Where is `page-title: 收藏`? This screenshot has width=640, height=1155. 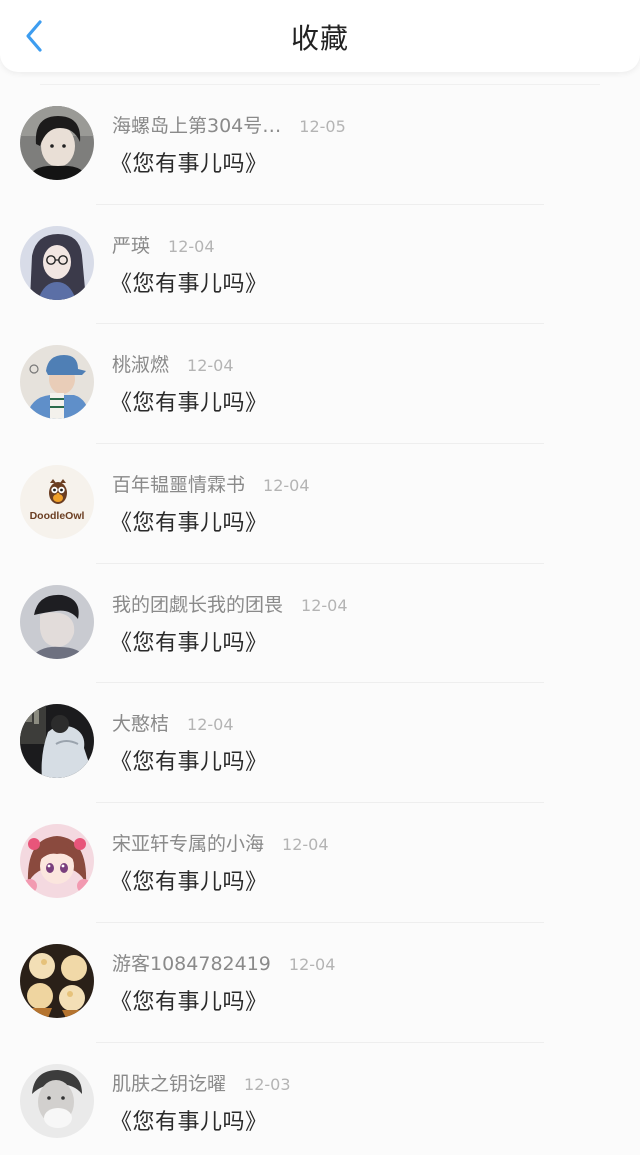 page-title: 收藏 is located at coordinates (319, 38).